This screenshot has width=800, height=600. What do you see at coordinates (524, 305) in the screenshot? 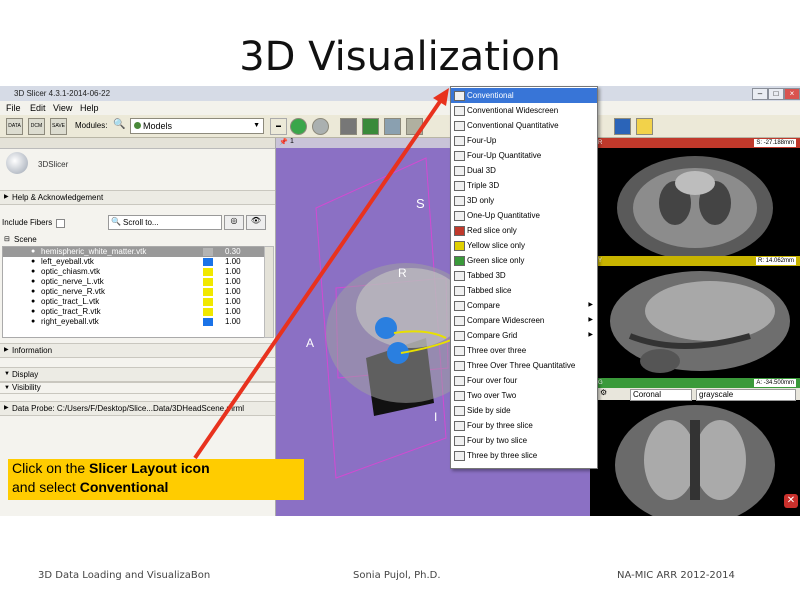
I see `layout-item-compare: Compare ▶` at bounding box center [524, 305].